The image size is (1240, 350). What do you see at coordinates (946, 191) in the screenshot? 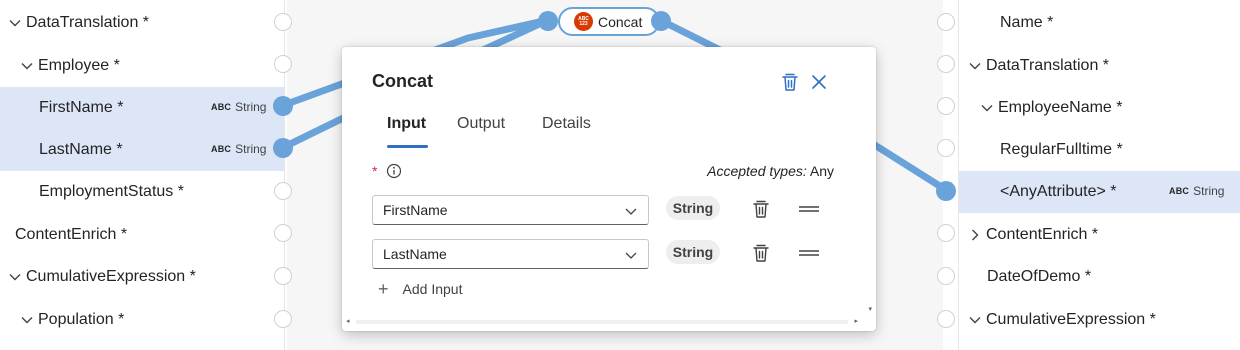
I see `target-port-connected` at bounding box center [946, 191].